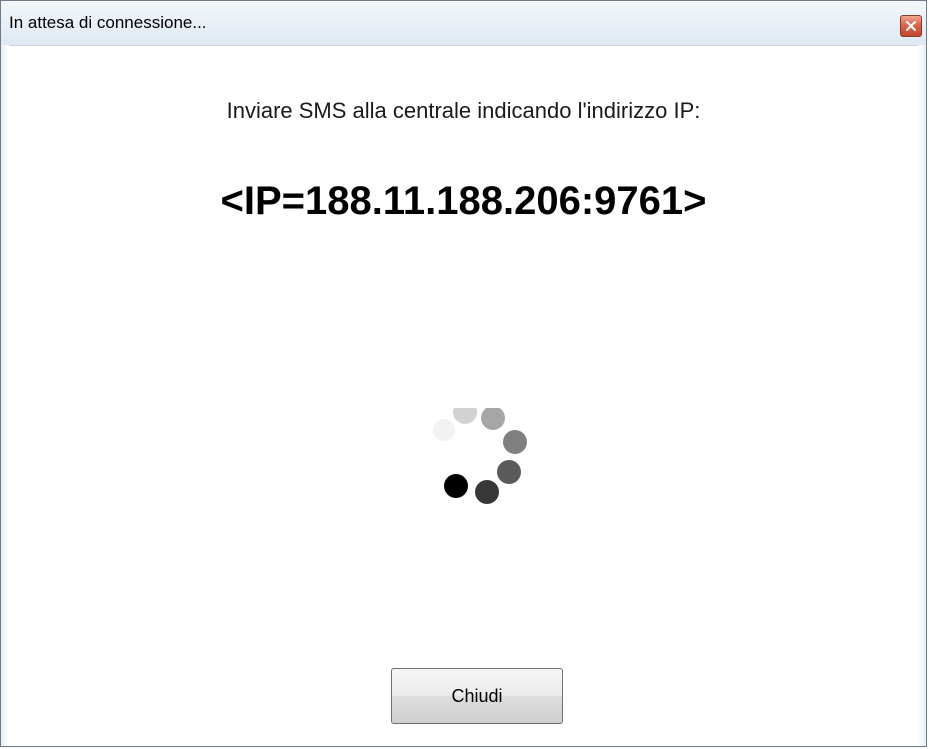  I want to click on window-close-button, so click(911, 26).